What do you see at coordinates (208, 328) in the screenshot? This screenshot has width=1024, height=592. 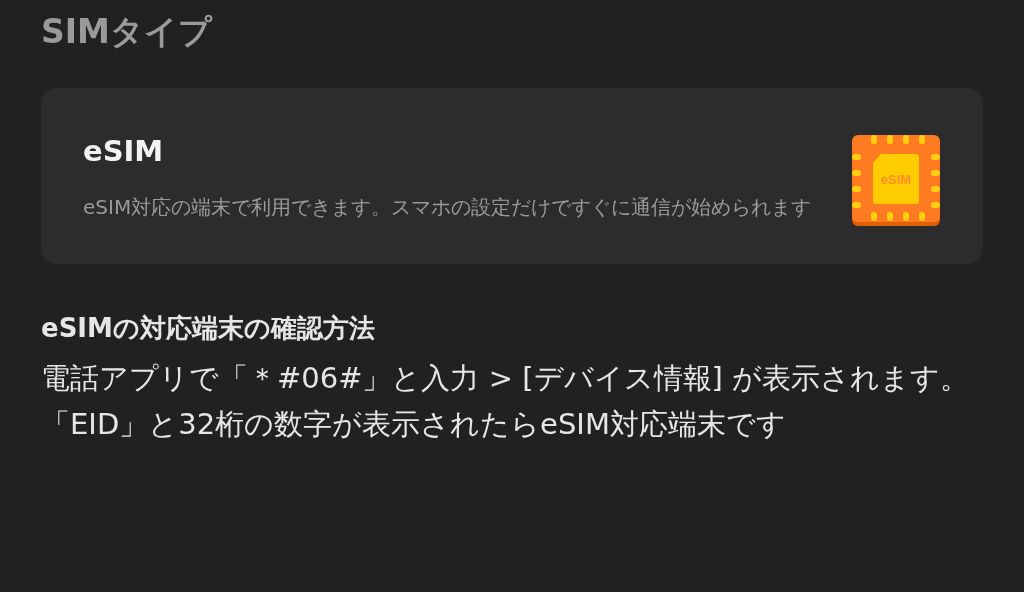 I see `help-title: eSIMの対応端末の確認方法` at bounding box center [208, 328].